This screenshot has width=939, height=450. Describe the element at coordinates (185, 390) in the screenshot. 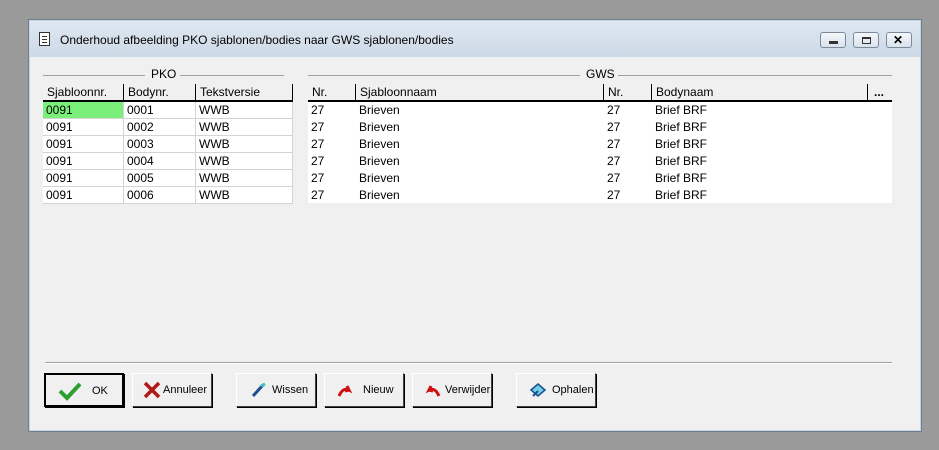

I see `annuleer-label: Annuleer` at that location.